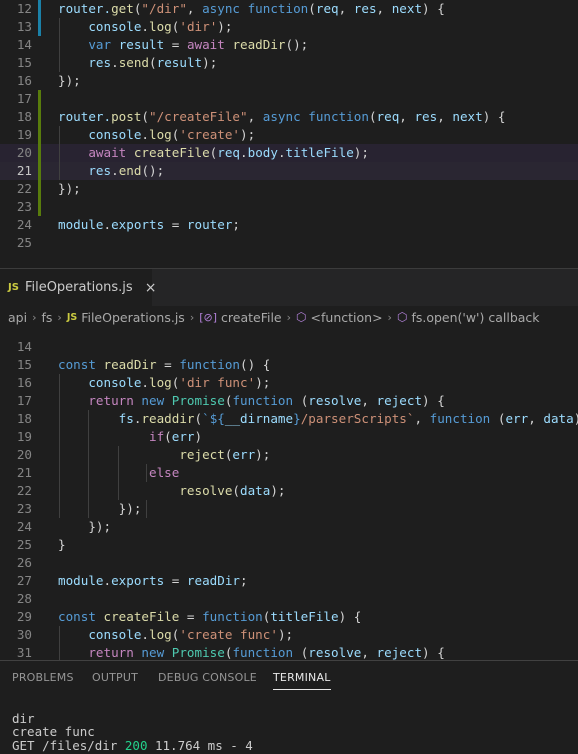 The image size is (578, 754). Describe the element at coordinates (289, 599) in the screenshot. I see `code-line: 28` at that location.